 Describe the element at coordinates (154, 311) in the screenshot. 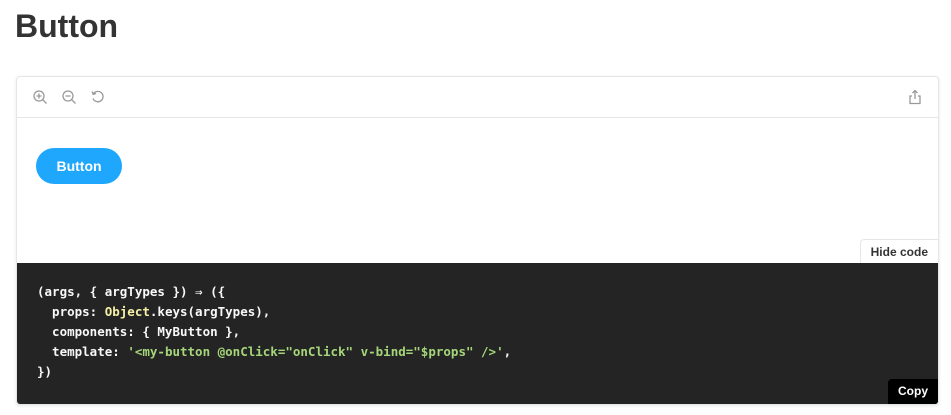

I see `code-line-2: props: Object.keys(argTypes),` at that location.